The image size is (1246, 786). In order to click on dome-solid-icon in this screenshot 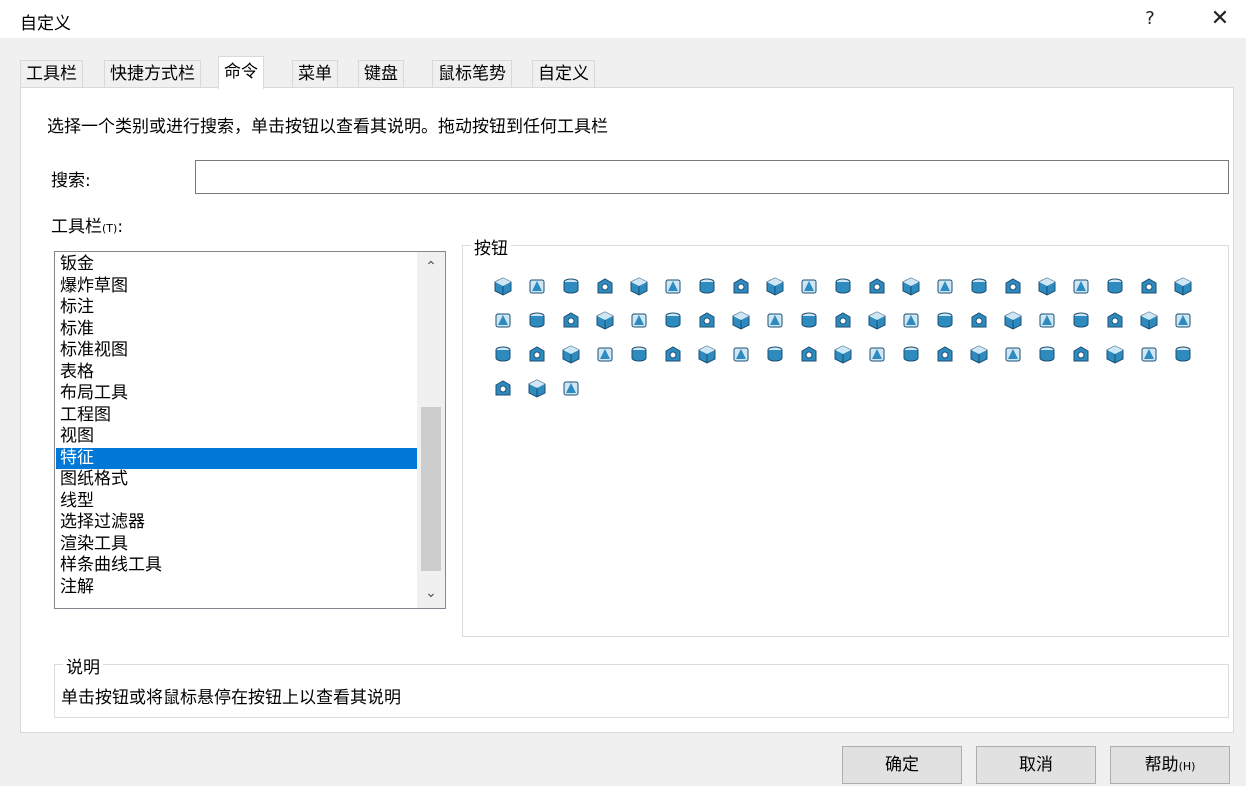, I will do `click(673, 320)`.